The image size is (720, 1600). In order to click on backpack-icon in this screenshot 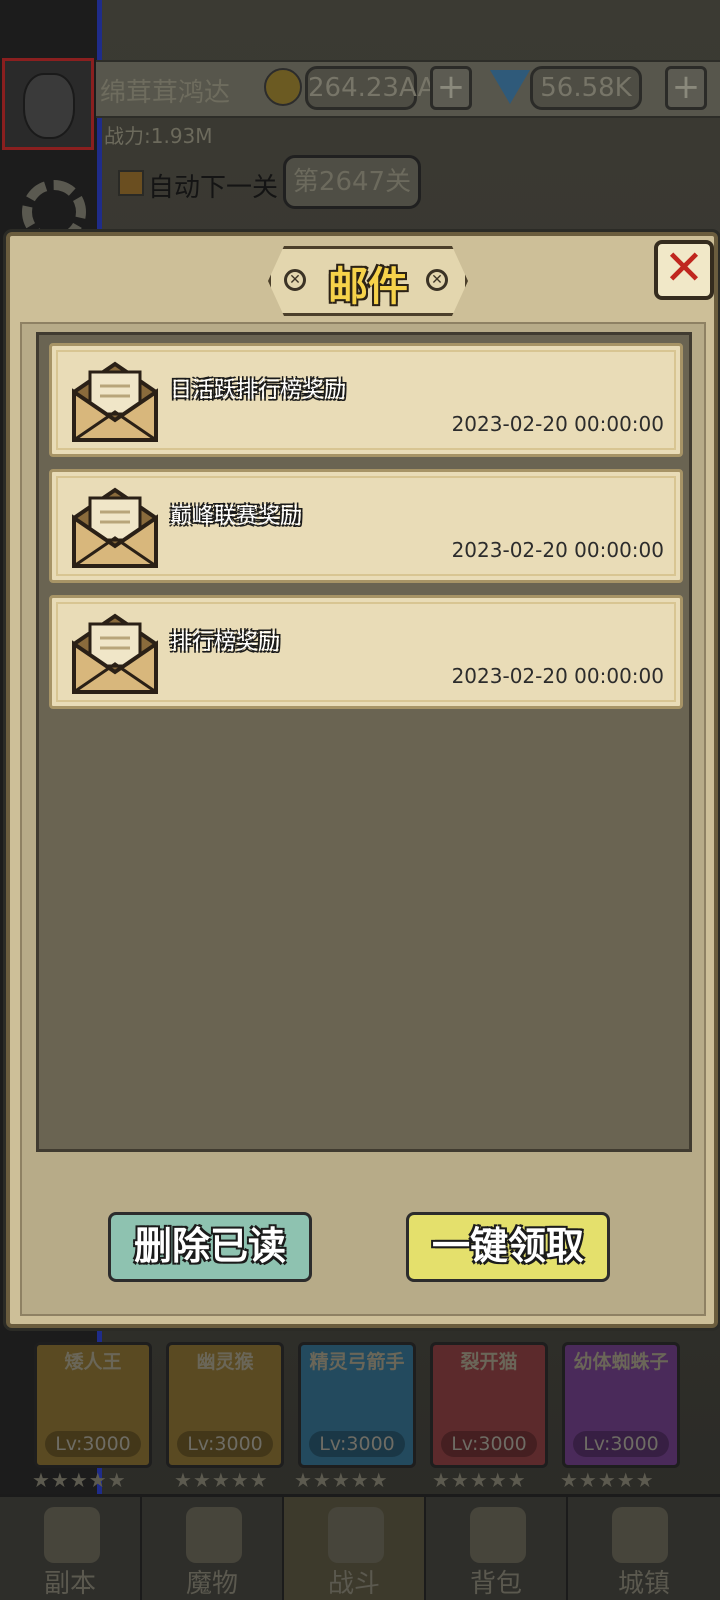, I will do `click(498, 1535)`.